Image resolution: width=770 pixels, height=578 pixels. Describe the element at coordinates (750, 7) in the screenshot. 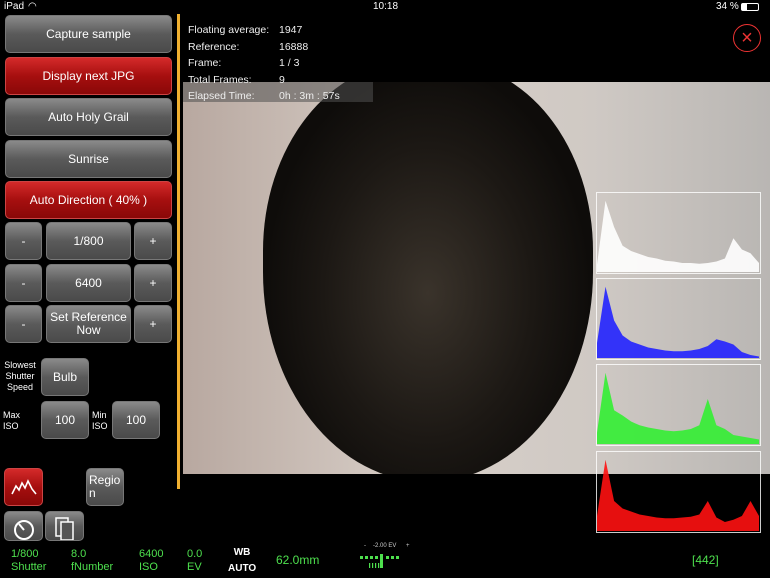

I see `battery-icon` at that location.